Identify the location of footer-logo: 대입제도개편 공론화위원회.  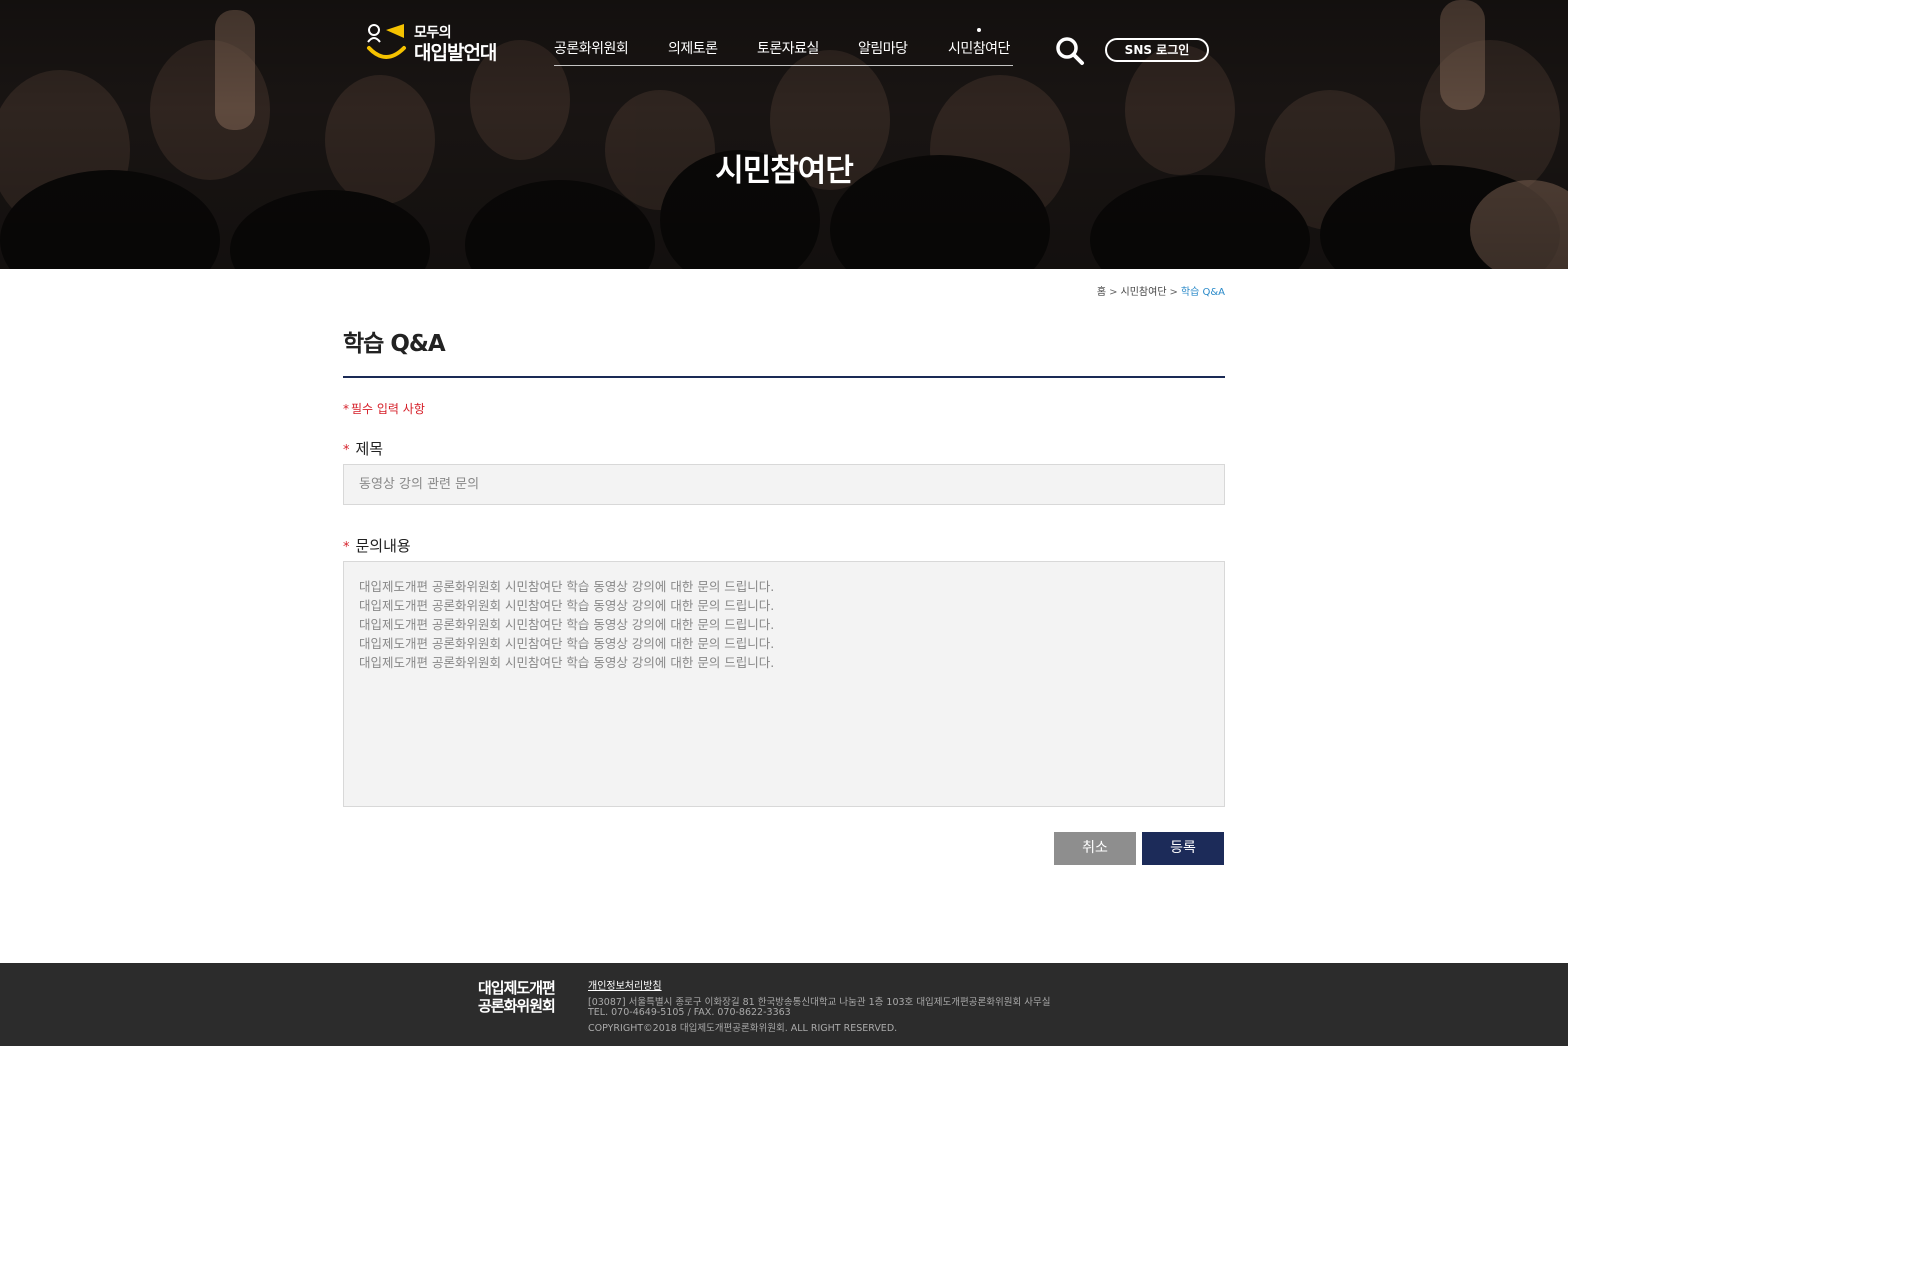
(517, 997).